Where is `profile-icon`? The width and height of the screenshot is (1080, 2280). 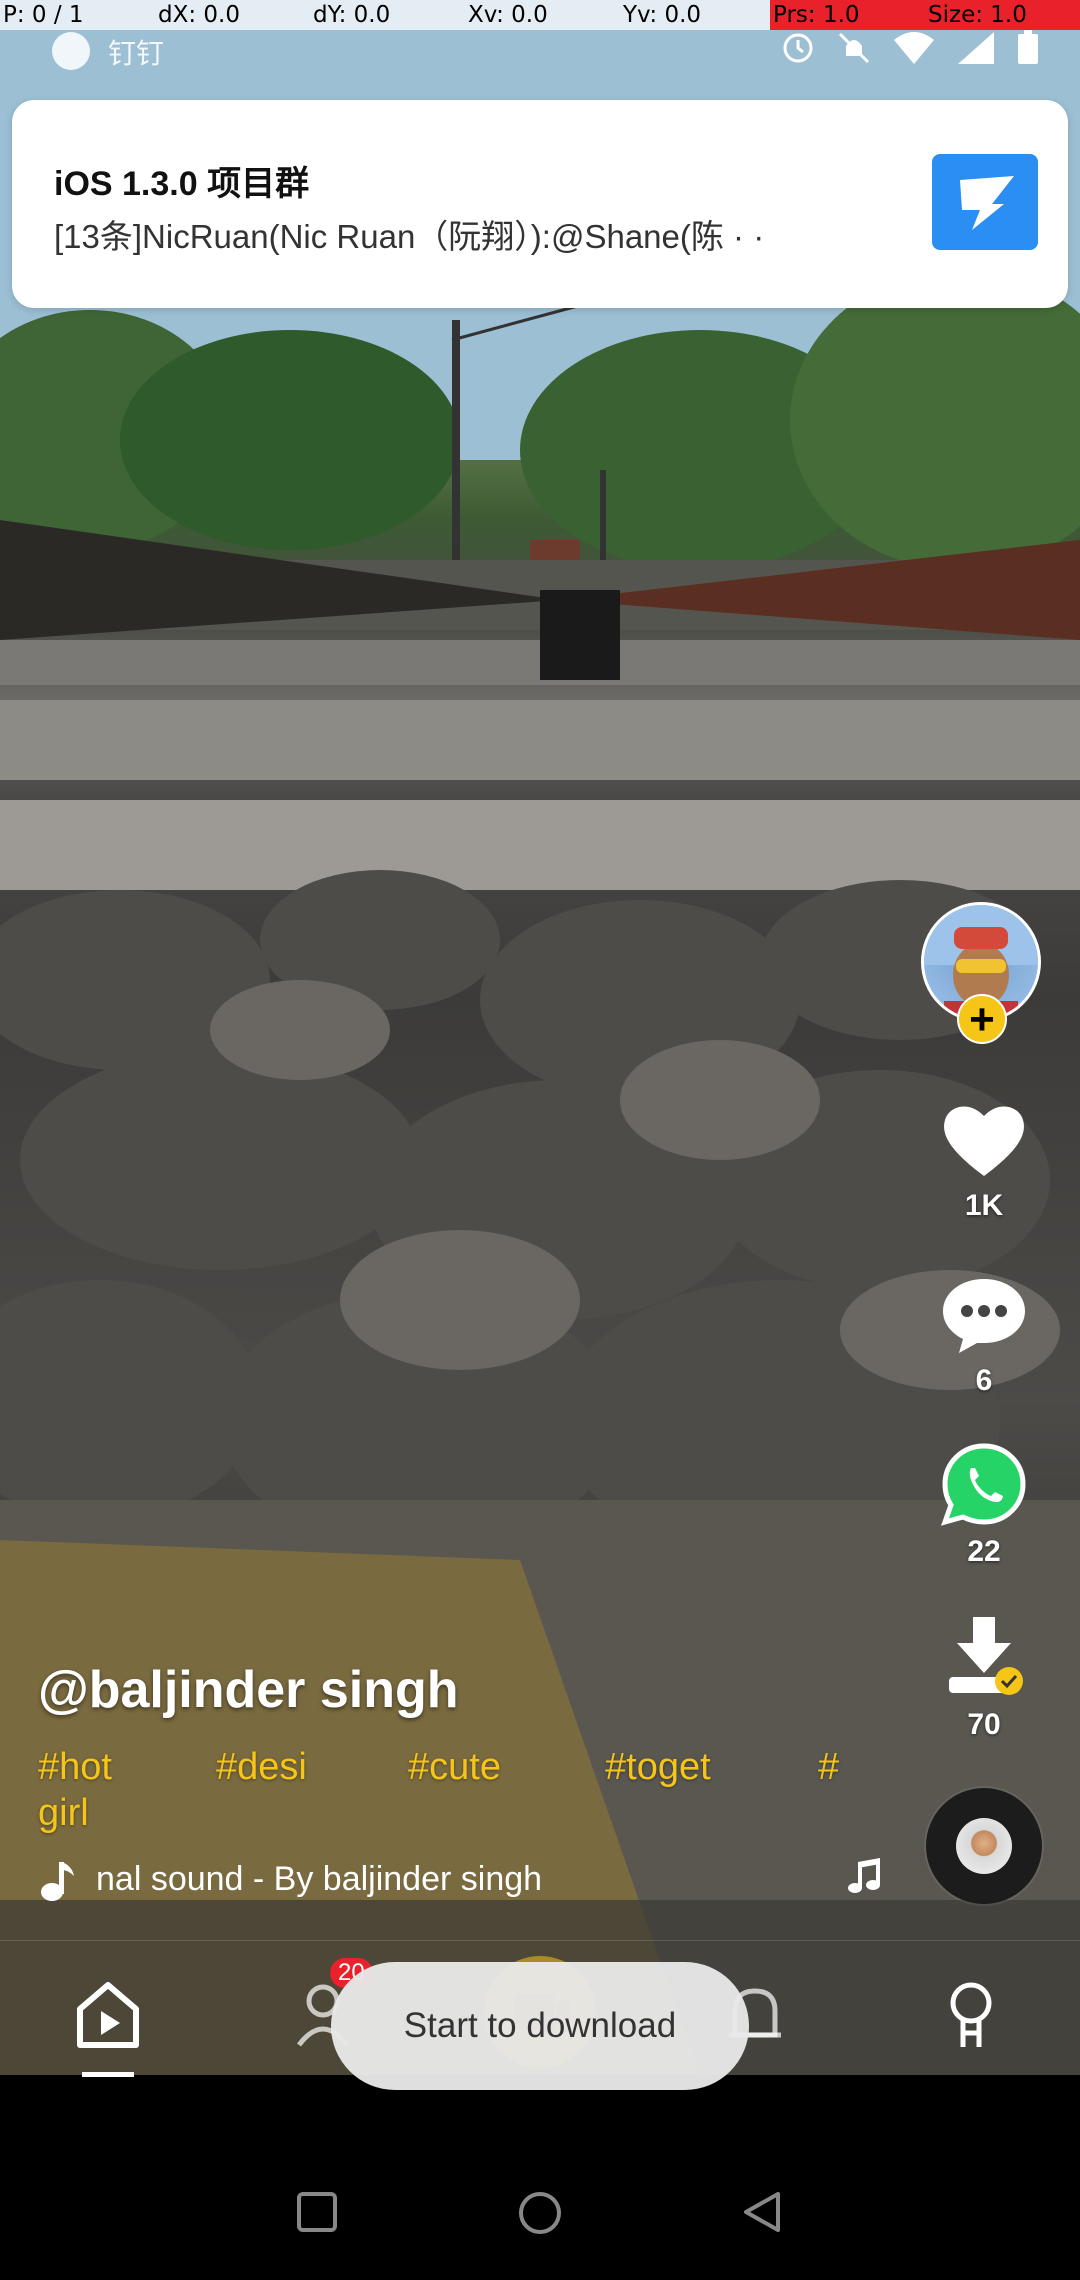
profile-icon is located at coordinates (971, 2014).